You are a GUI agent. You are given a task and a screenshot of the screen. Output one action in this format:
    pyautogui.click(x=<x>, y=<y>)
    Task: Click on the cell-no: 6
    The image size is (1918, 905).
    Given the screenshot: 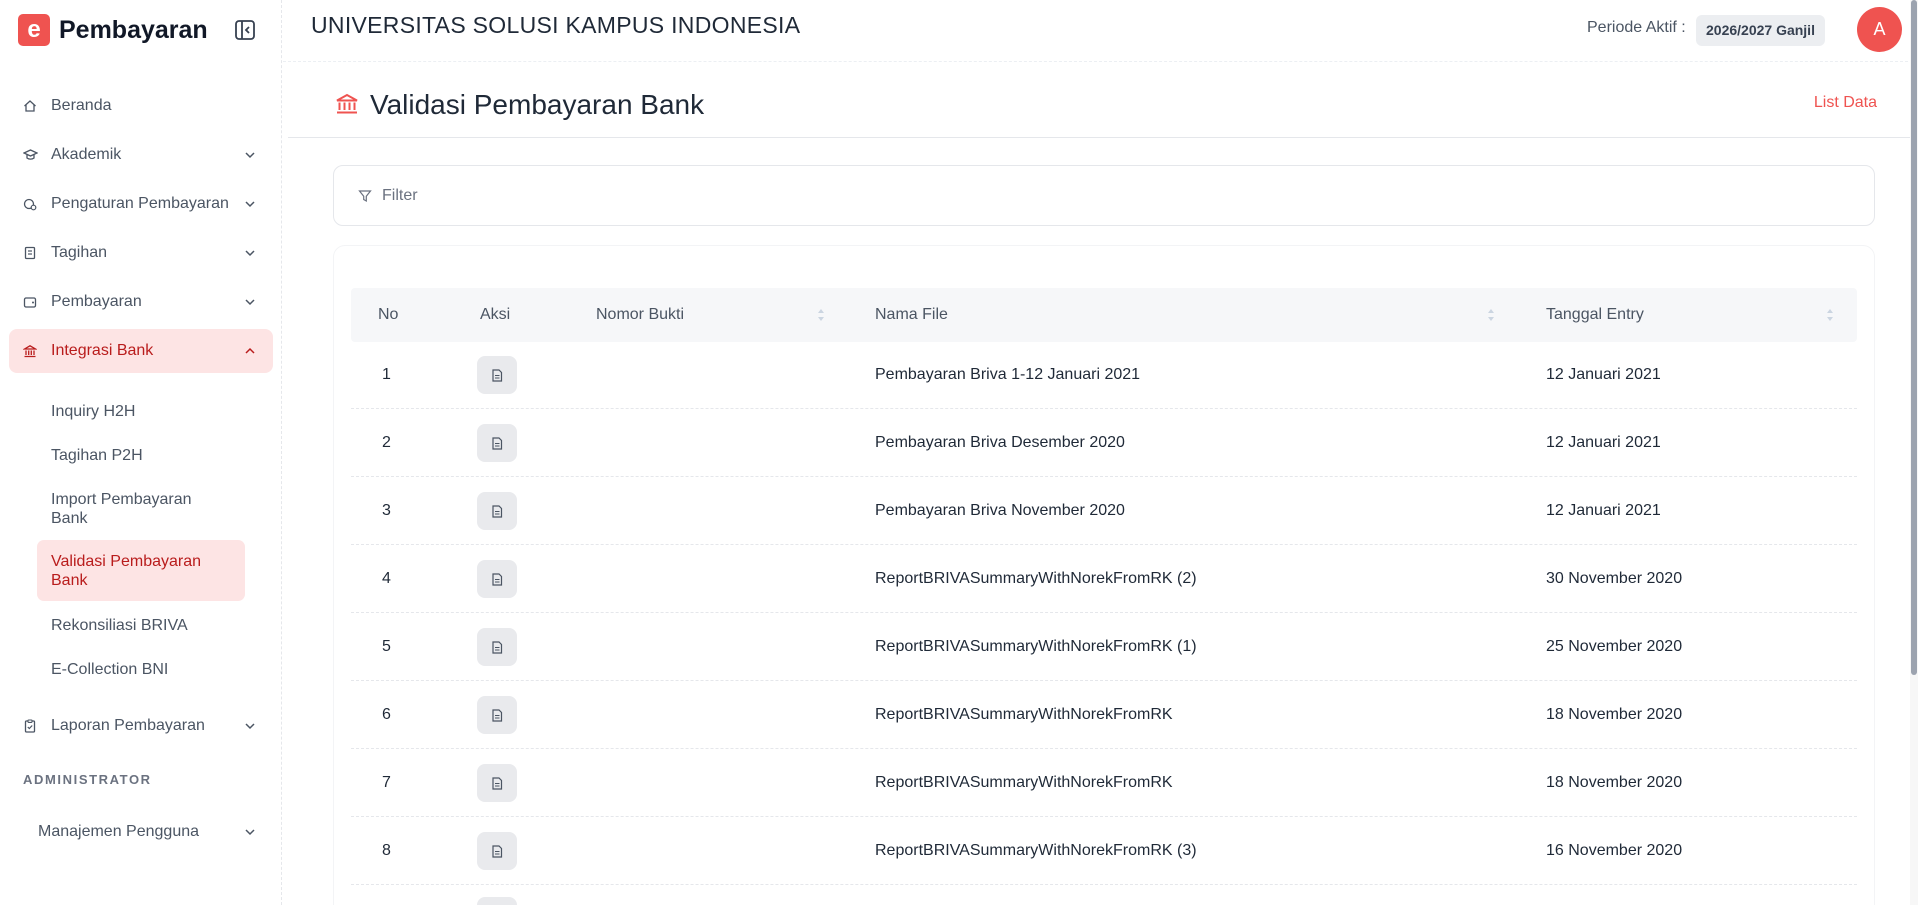 What is the action you would take?
    pyautogui.click(x=386, y=714)
    